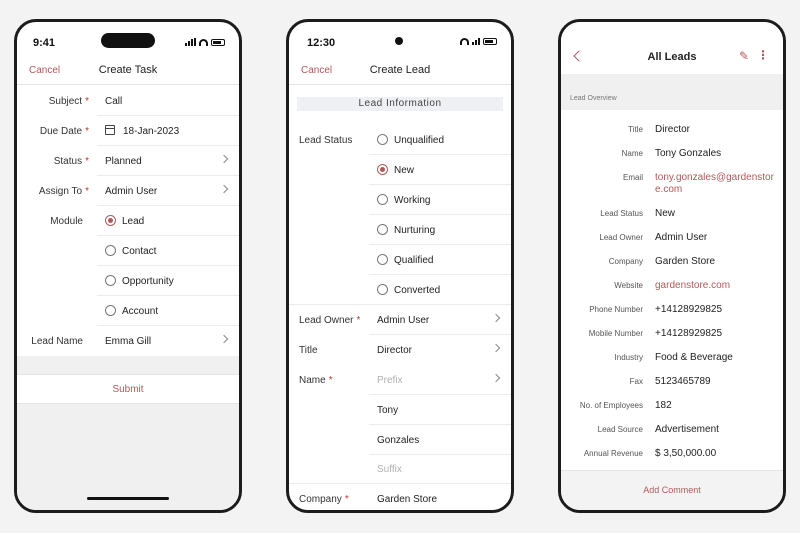 This screenshot has height=533, width=800. I want to click on comment-bar: Add Comment, so click(672, 490).